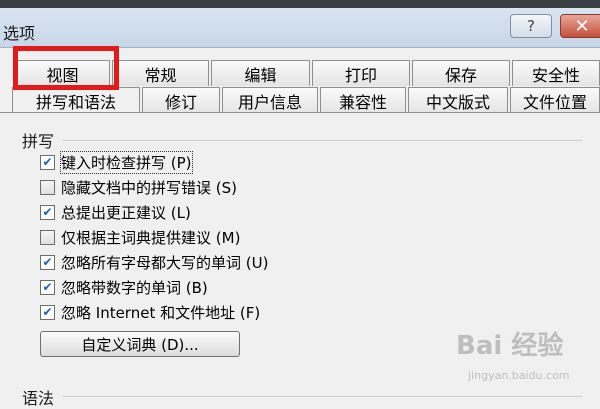  Describe the element at coordinates (510, 346) in the screenshot. I see `watermark-logo: Bai 经验` at that location.